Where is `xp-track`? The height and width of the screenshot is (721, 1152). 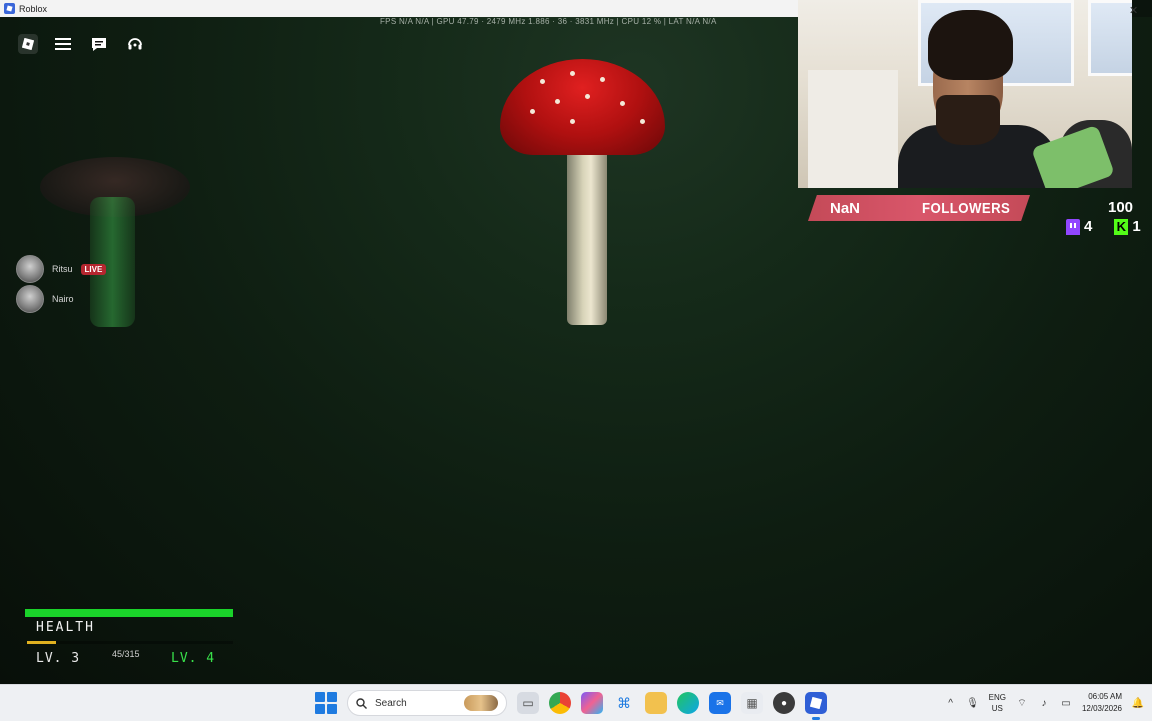
xp-track is located at coordinates (130, 642).